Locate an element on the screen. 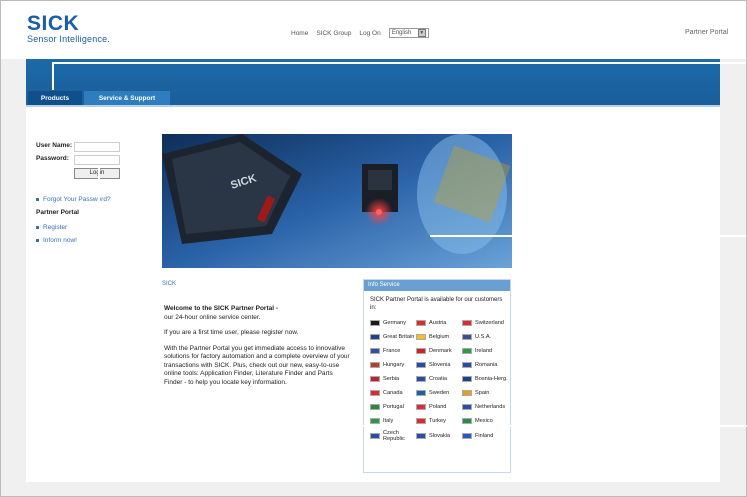  sick-logo: SICK Sensor Intelligence. is located at coordinates (69, 28).